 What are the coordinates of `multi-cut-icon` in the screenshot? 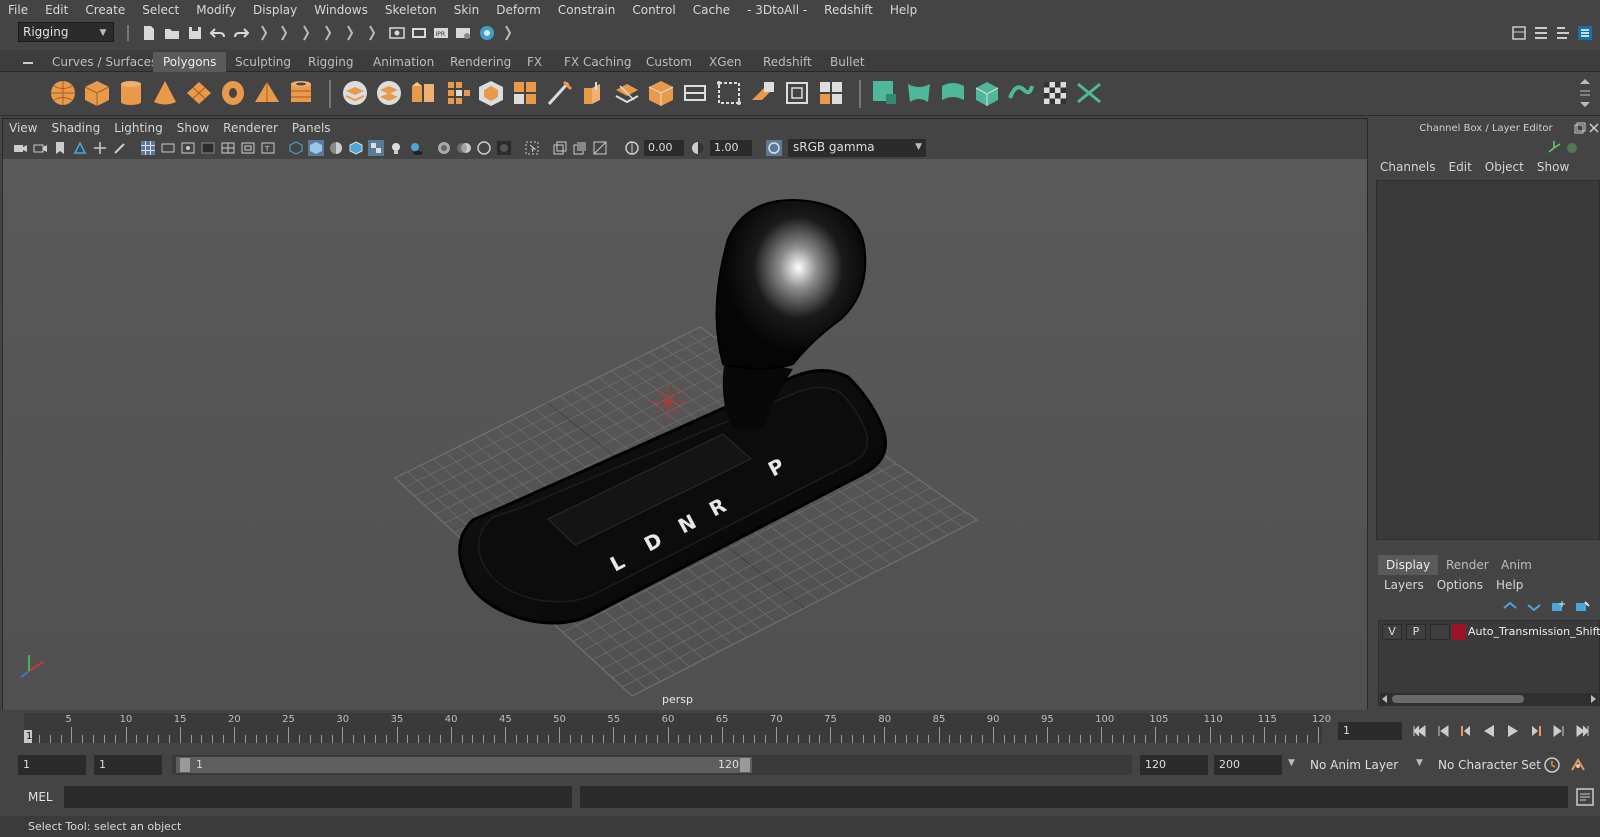 It's located at (559, 93).